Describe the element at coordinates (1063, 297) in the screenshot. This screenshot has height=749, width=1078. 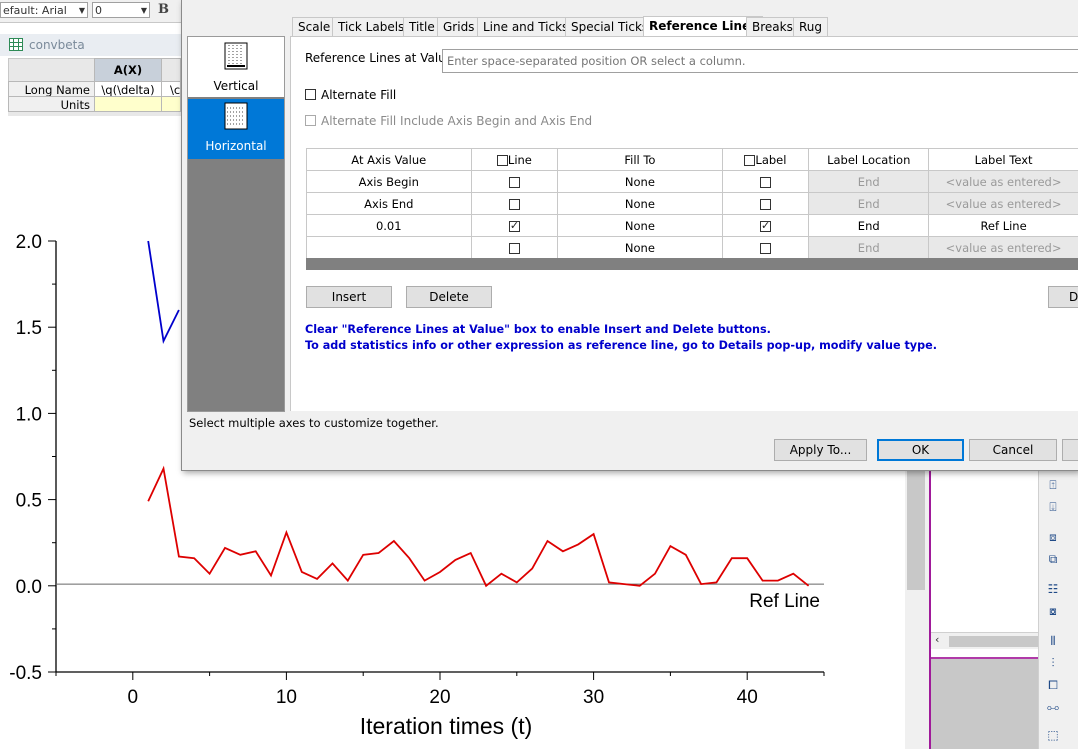
I see `details-button: De` at that location.